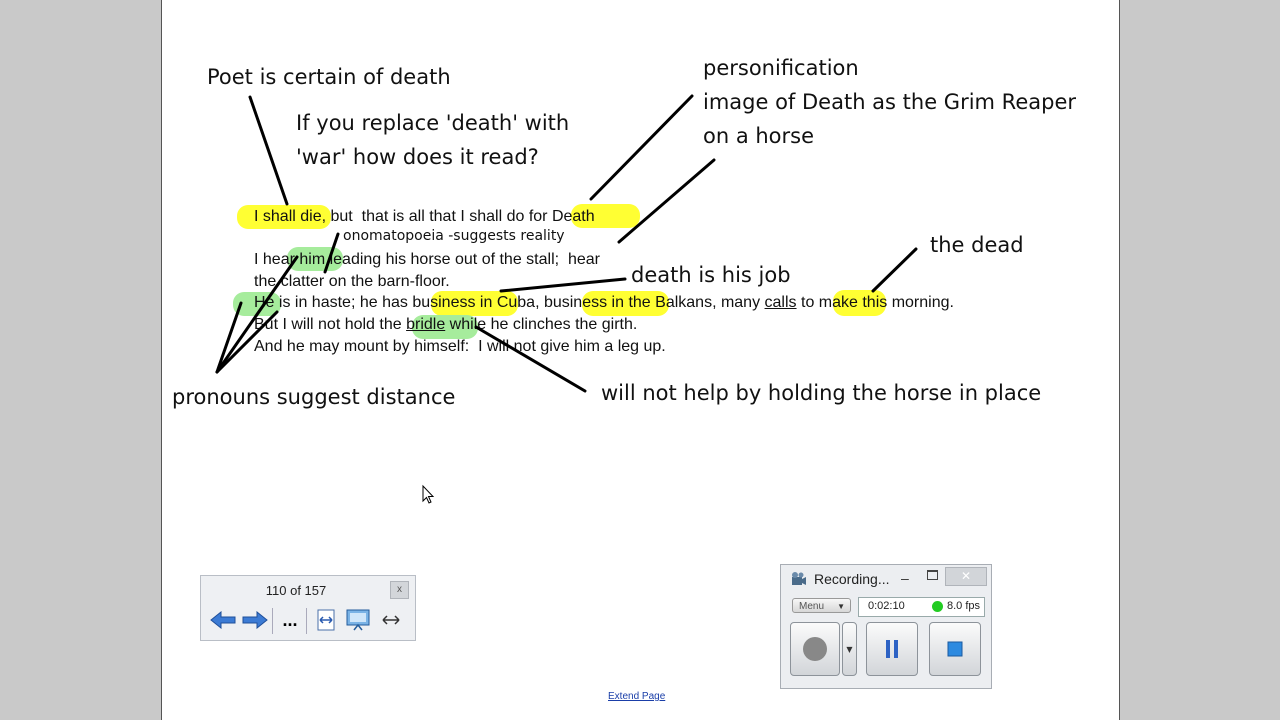 The image size is (1280, 720). Describe the element at coordinates (444, 302) in the screenshot. I see `poem-word-business: business` at that location.